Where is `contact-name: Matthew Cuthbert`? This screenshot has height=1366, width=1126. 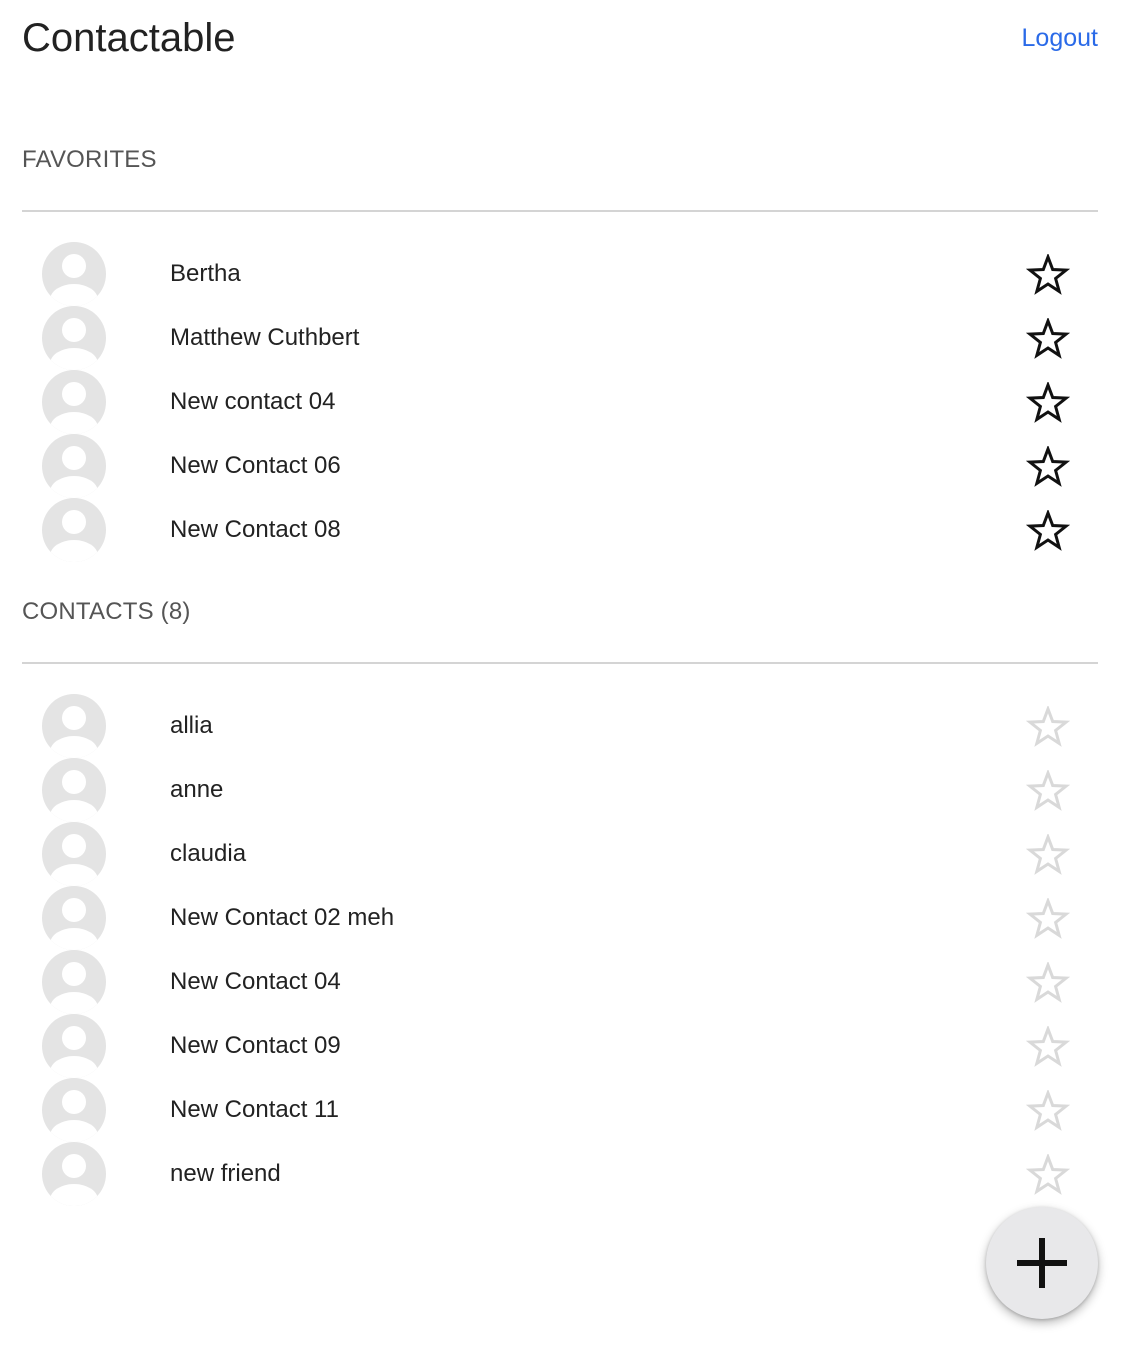 contact-name: Matthew Cuthbert is located at coordinates (265, 337).